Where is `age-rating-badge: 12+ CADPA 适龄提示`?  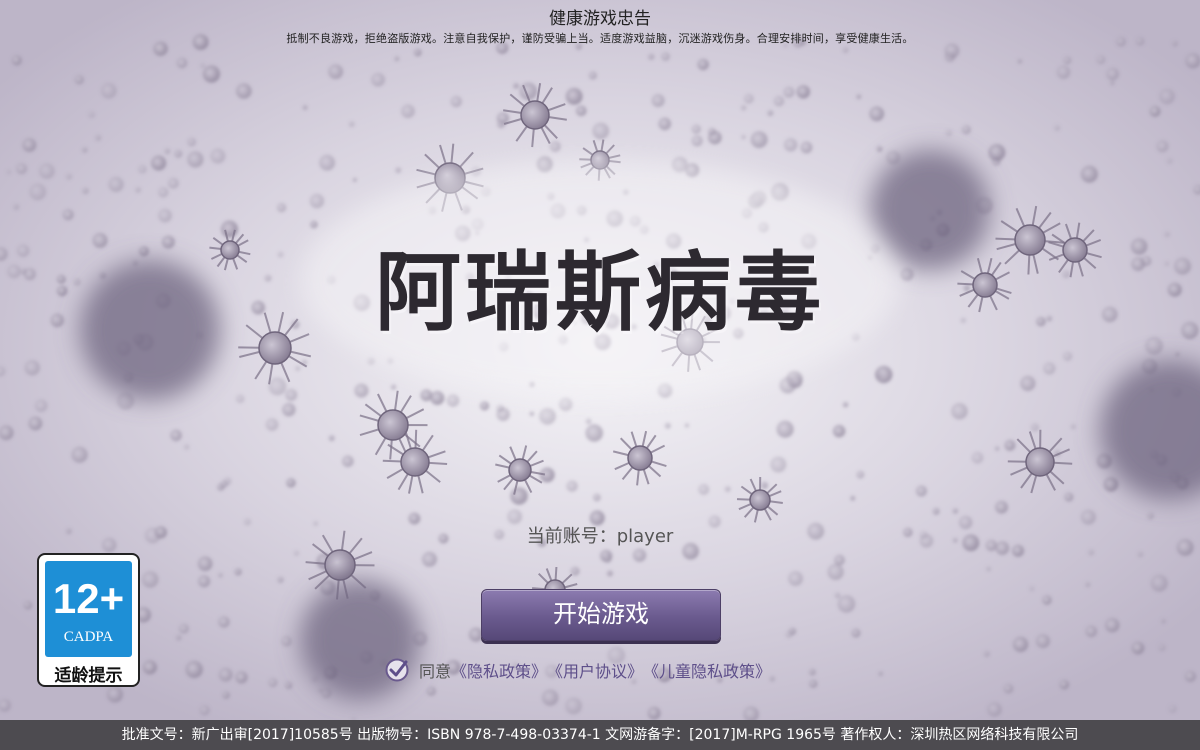
age-rating-badge: 12+ CADPA 适龄提示 is located at coordinates (88, 620).